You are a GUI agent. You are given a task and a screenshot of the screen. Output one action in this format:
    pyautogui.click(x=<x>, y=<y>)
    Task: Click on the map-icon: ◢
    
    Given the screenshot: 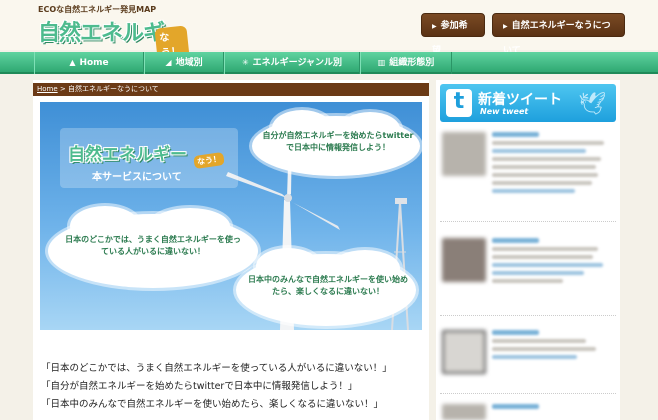 What is the action you would take?
    pyautogui.click(x=168, y=62)
    